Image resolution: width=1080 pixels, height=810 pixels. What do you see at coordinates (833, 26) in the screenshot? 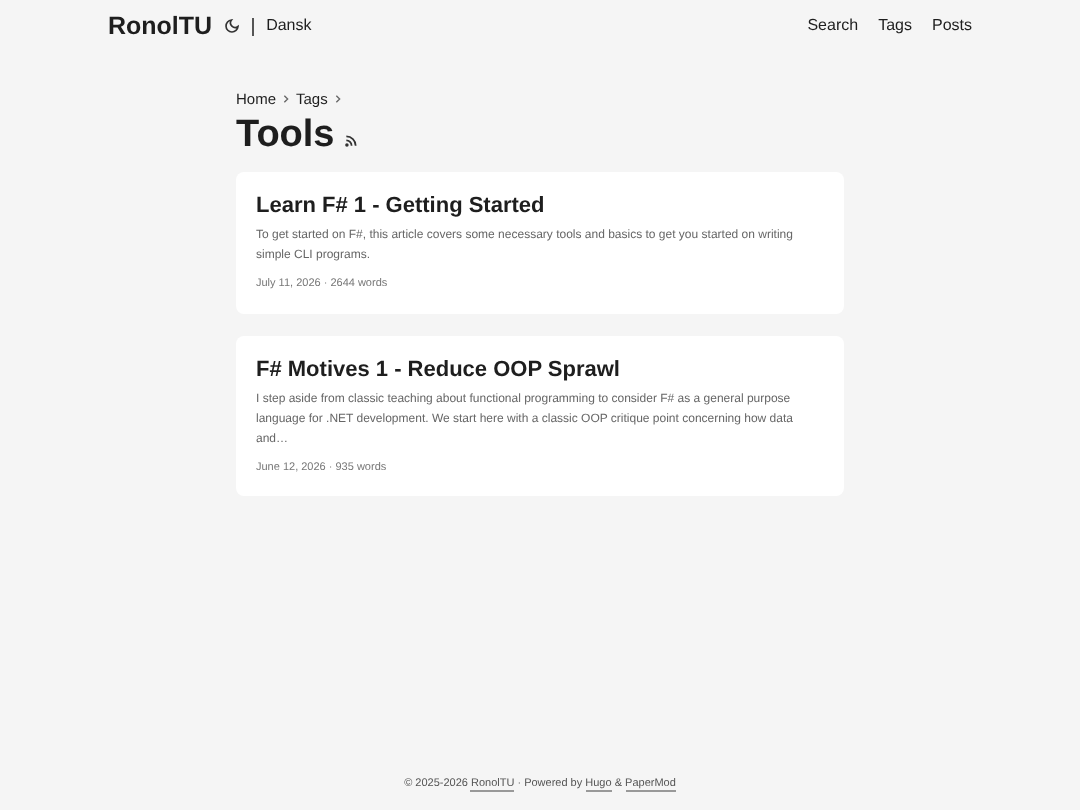
I see `nav-link: Search` at bounding box center [833, 26].